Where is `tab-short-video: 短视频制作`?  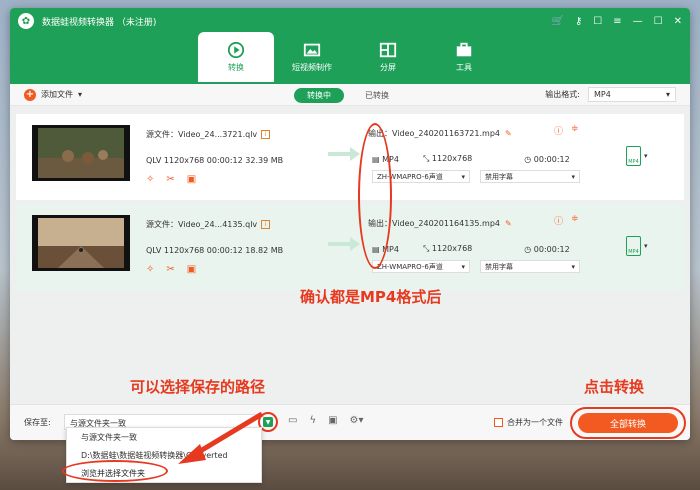
tab-short-video: 短视频制作 is located at coordinates (312, 57).